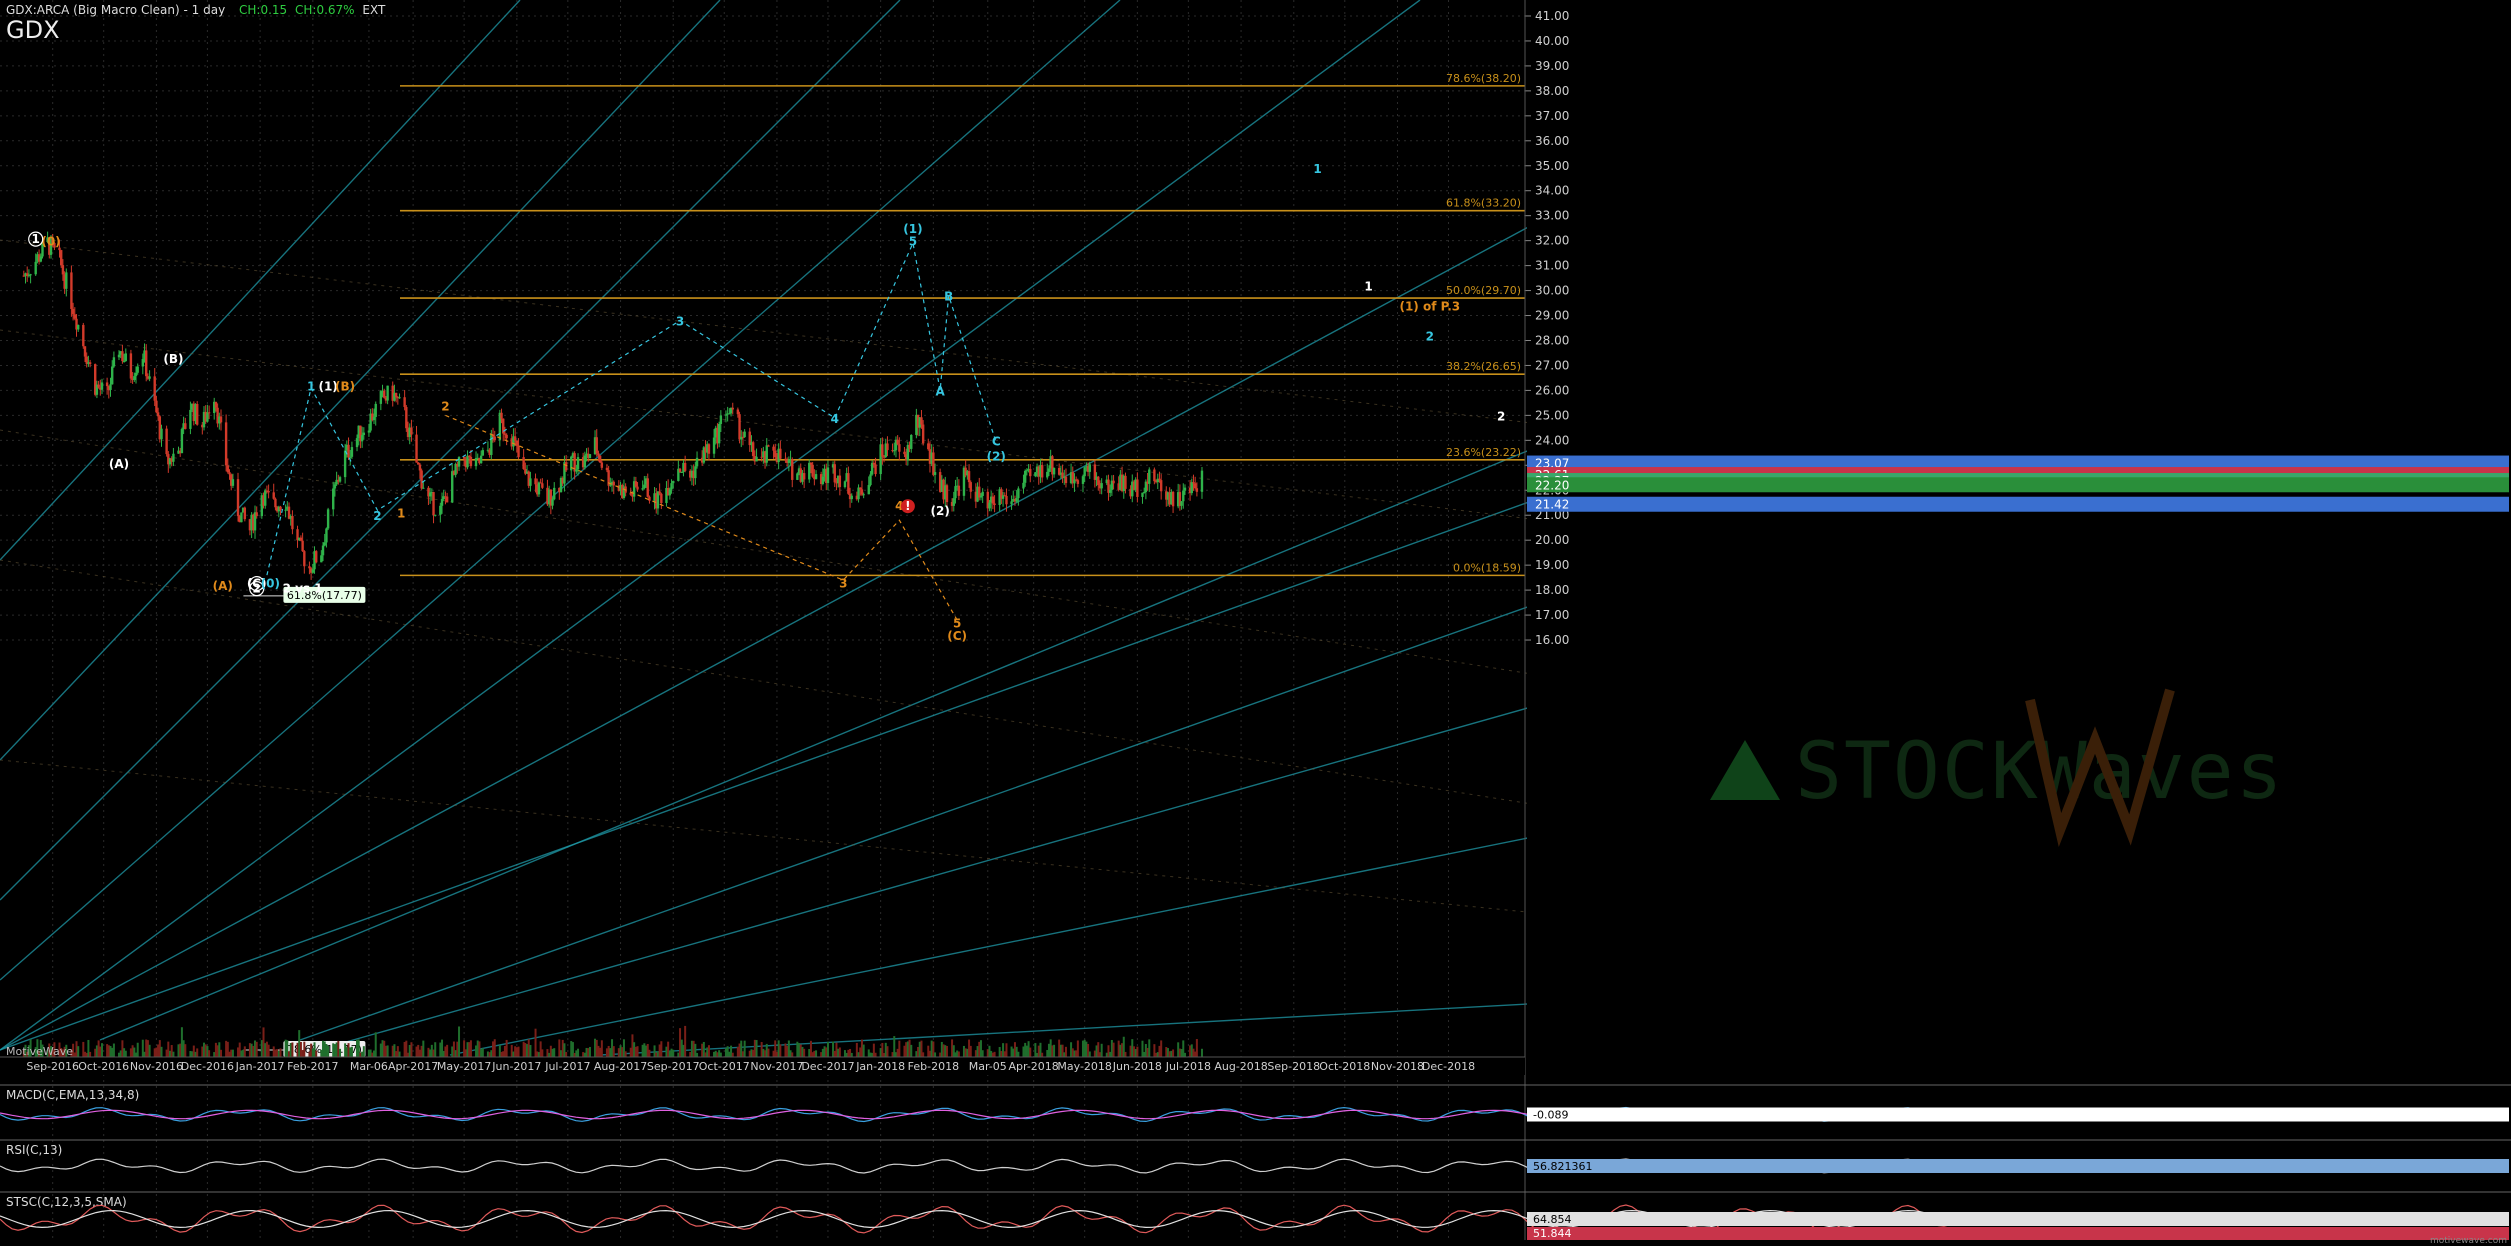  What do you see at coordinates (223, 586) in the screenshot?
I see `wave-label: (A)` at bounding box center [223, 586].